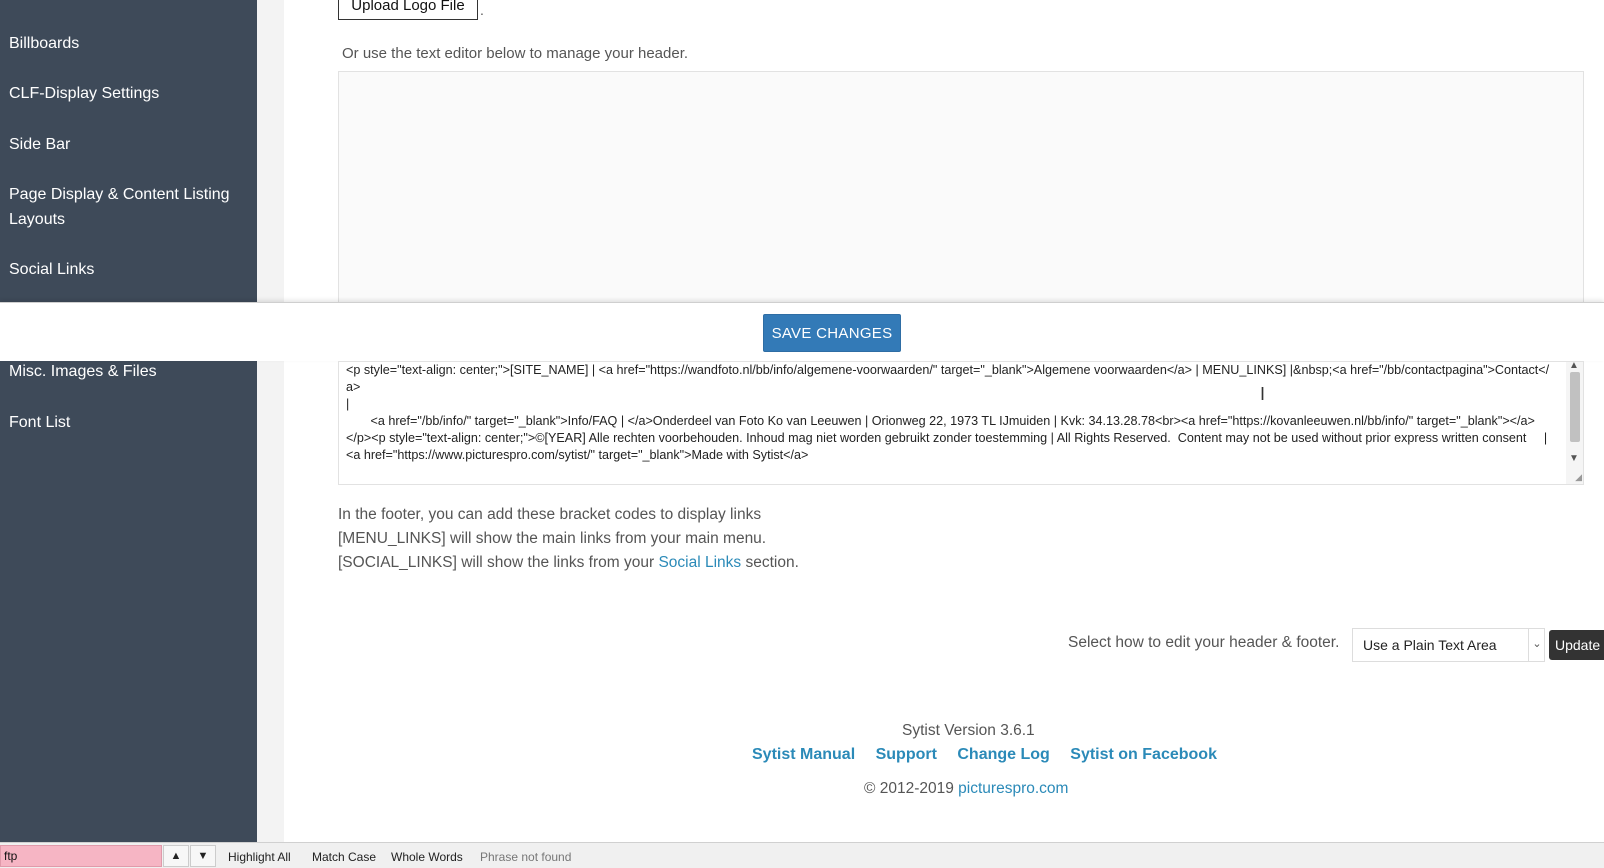 This screenshot has width=1604, height=868. I want to click on chevron-down-icon: ⌄, so click(1536, 645).